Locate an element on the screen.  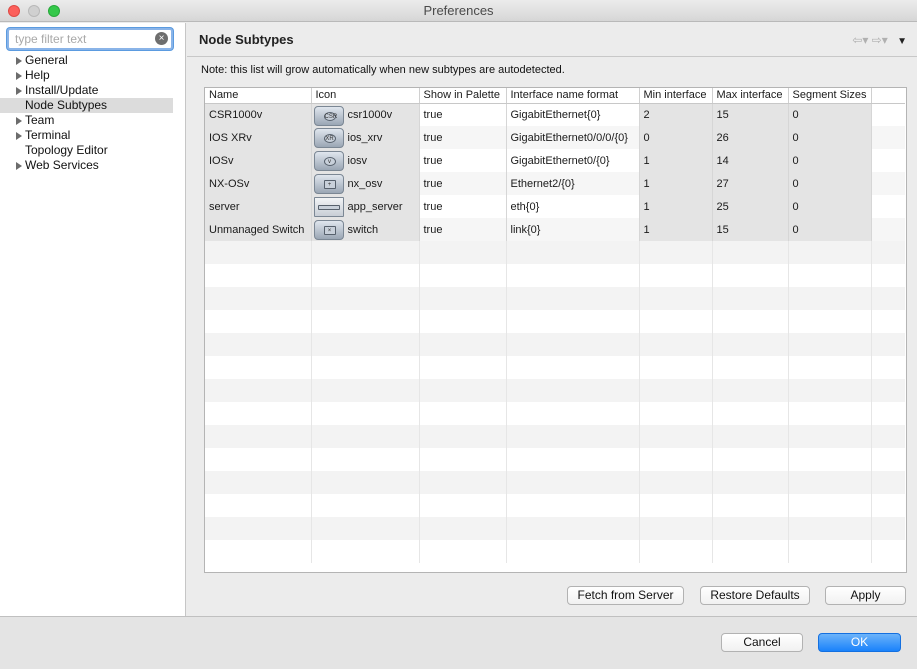
tree-item-node-subtypes: Node Subtypes is located at coordinates (86, 105).